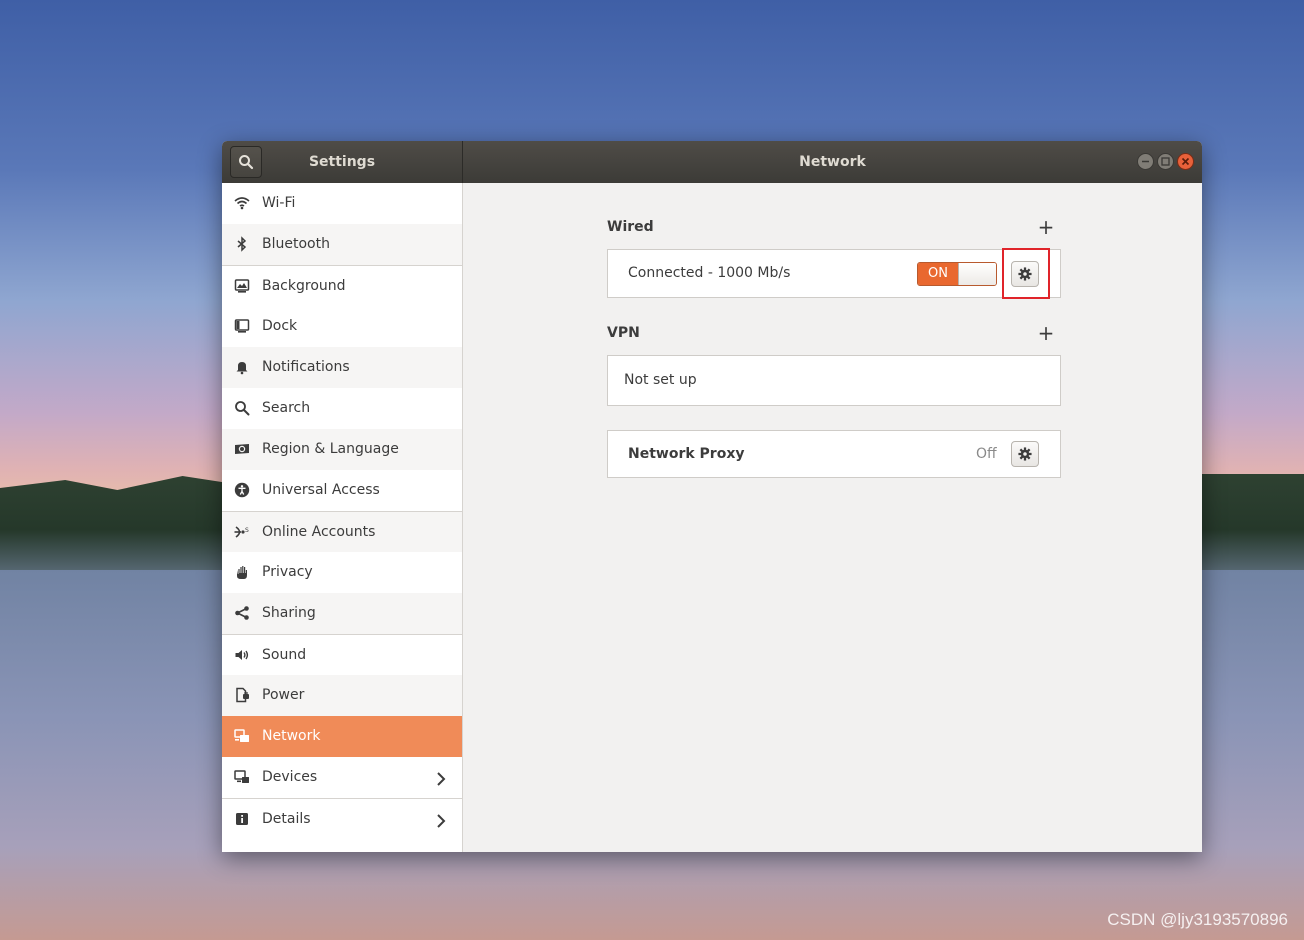 This screenshot has height=940, width=1304. What do you see at coordinates (330, 449) in the screenshot?
I see `sidebar-item-label: Region & Language` at bounding box center [330, 449].